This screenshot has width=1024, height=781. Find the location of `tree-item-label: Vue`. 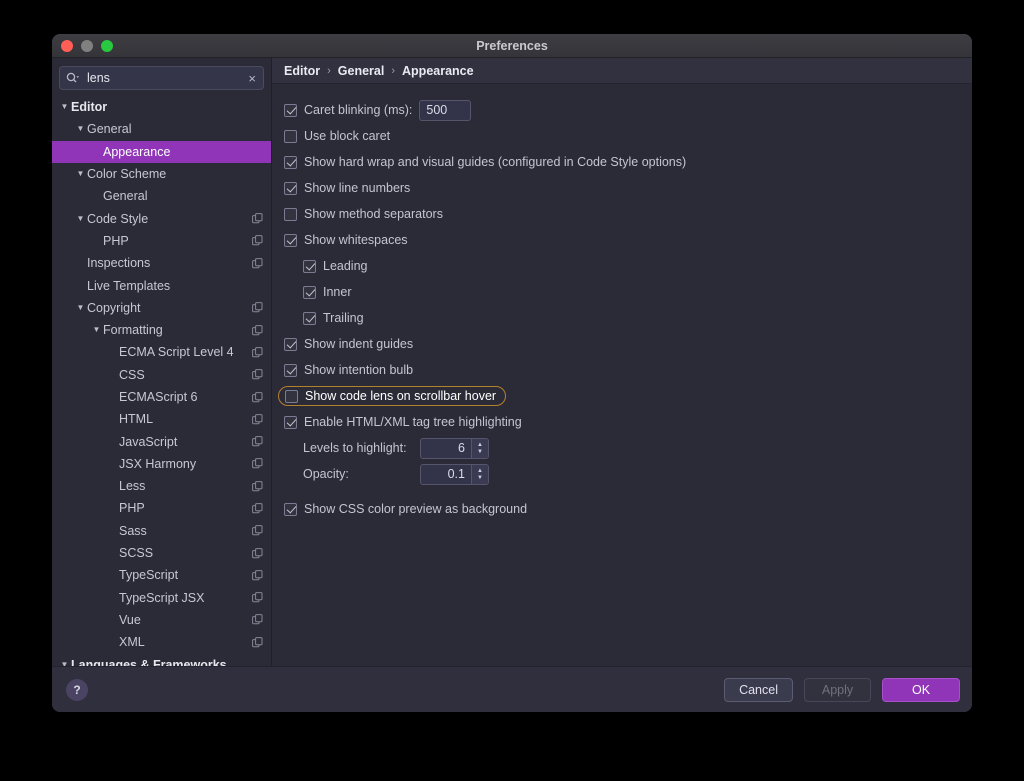

tree-item-label: Vue is located at coordinates (130, 619).